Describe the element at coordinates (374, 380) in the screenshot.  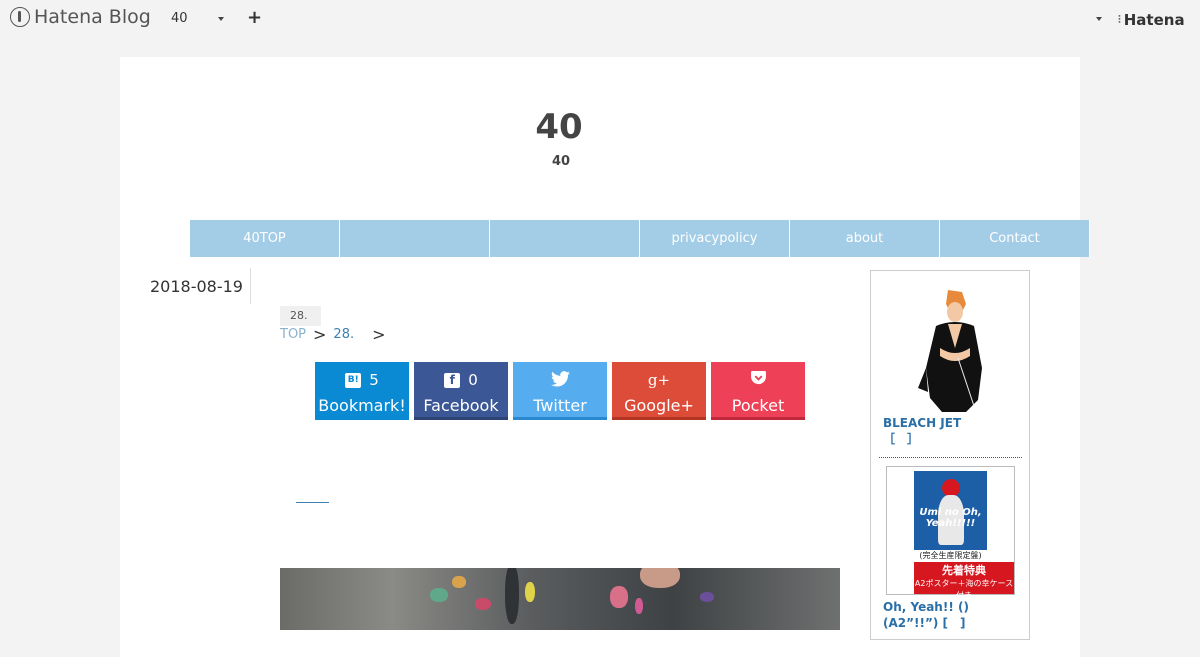
I see `bookmark-count: 5` at that location.